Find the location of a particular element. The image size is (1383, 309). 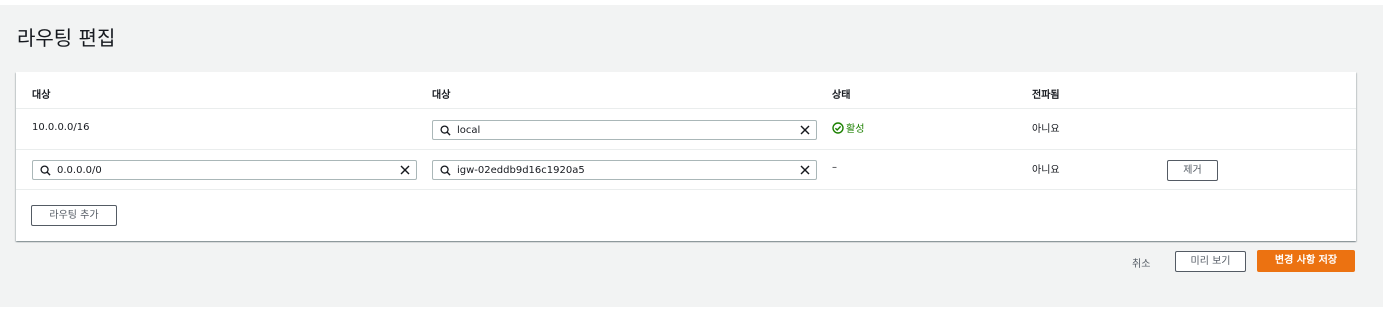

preview-button: 미리 보기 is located at coordinates (1210, 261).